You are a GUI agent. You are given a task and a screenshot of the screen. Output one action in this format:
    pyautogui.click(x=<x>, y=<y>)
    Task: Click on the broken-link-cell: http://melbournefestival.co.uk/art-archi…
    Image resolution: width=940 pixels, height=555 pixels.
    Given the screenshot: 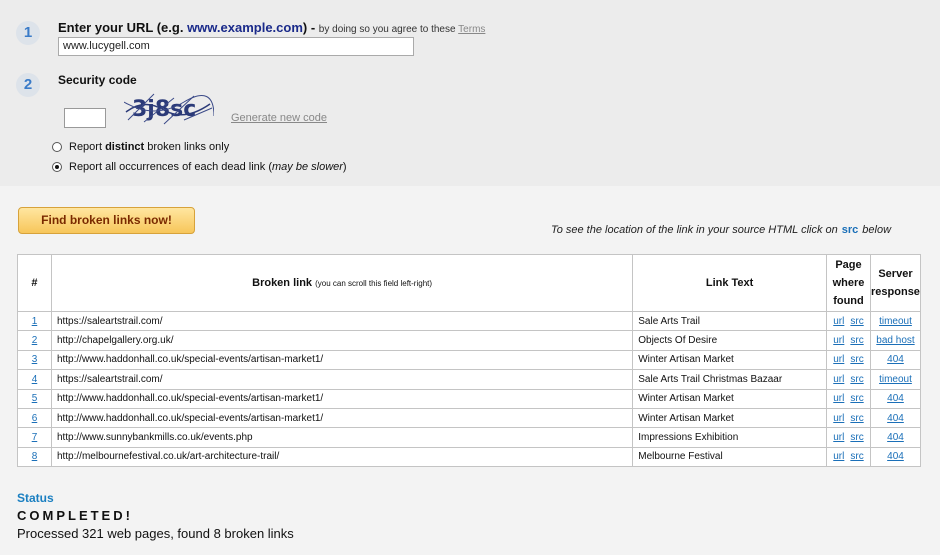 What is the action you would take?
    pyautogui.click(x=342, y=457)
    